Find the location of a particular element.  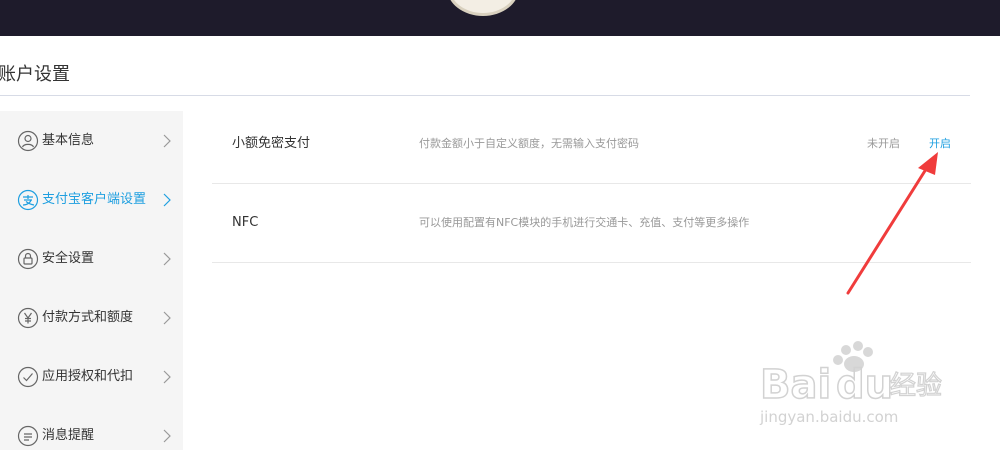

setting-row-nfc: NFC 可以使用配置有NFC模块的手机进行交通卡、充值、支付等更多操作 is located at coordinates (591, 223).